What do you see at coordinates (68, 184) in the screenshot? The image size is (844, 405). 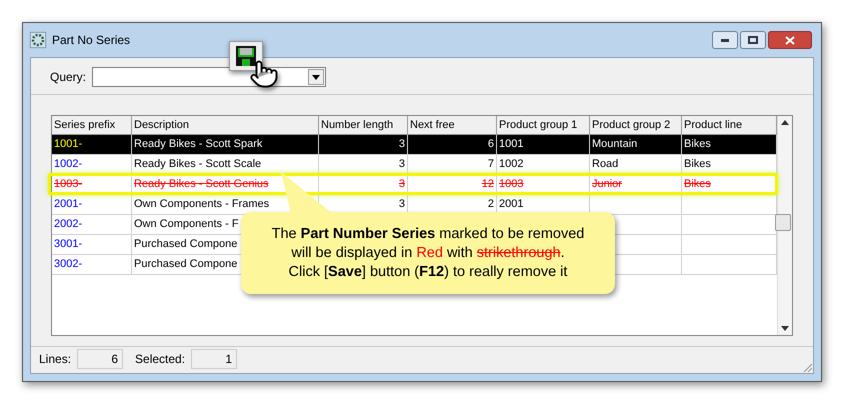 I see `table-cell: 1003-` at bounding box center [68, 184].